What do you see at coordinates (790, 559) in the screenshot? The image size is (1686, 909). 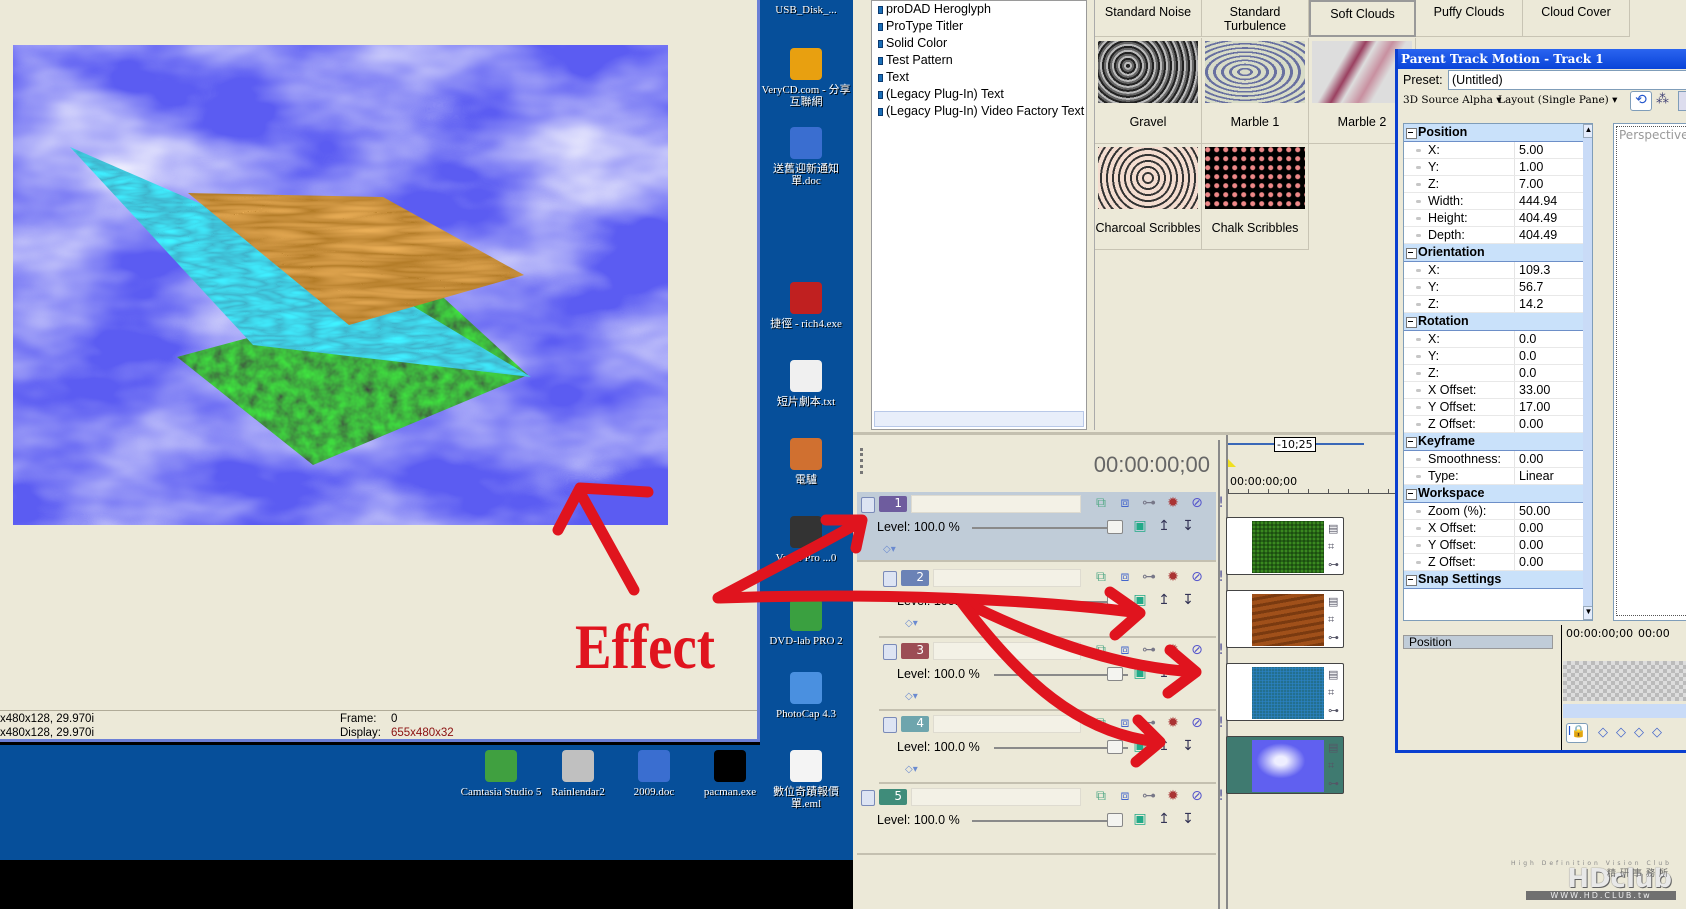 I see `annotation-arrow-track1` at bounding box center [790, 559].